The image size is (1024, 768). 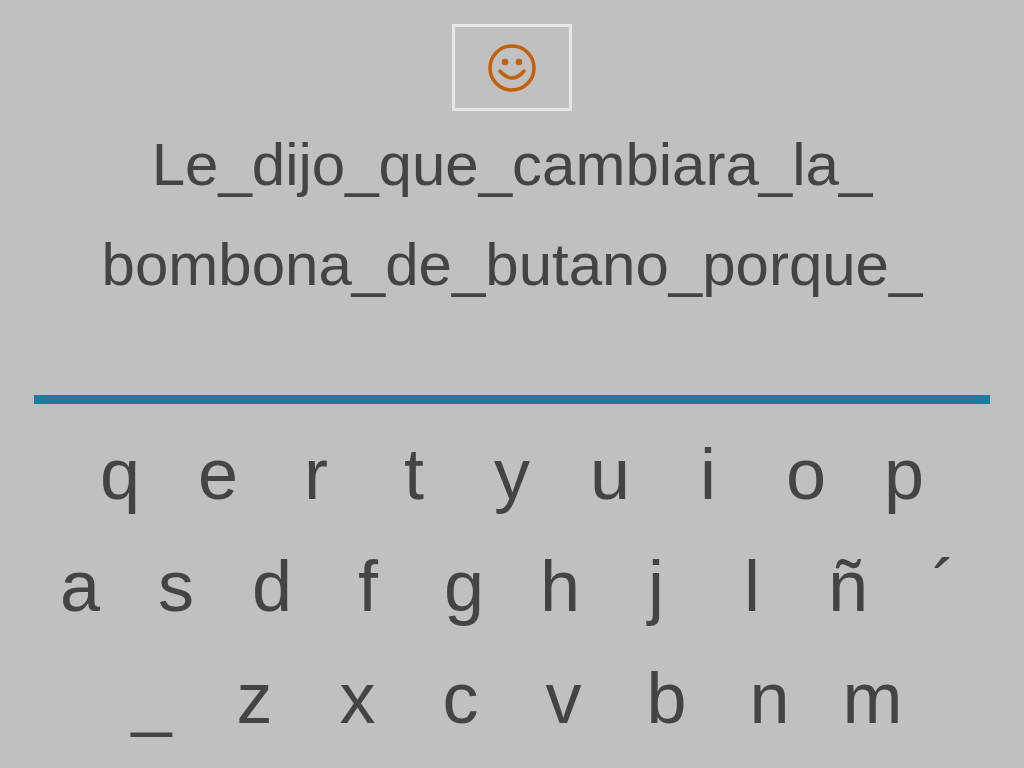 I want to click on letter-key: ´, so click(x=944, y=586).